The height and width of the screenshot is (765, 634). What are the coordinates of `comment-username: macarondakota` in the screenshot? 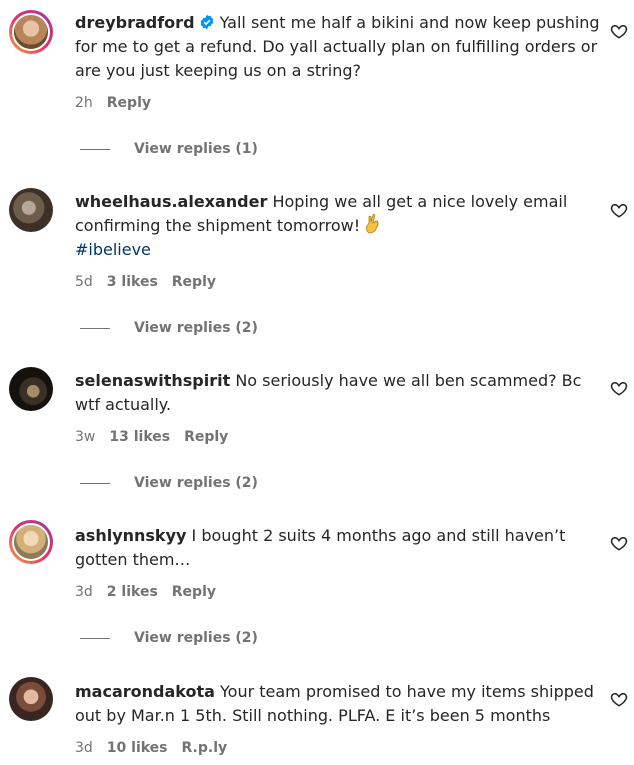 It's located at (145, 691).